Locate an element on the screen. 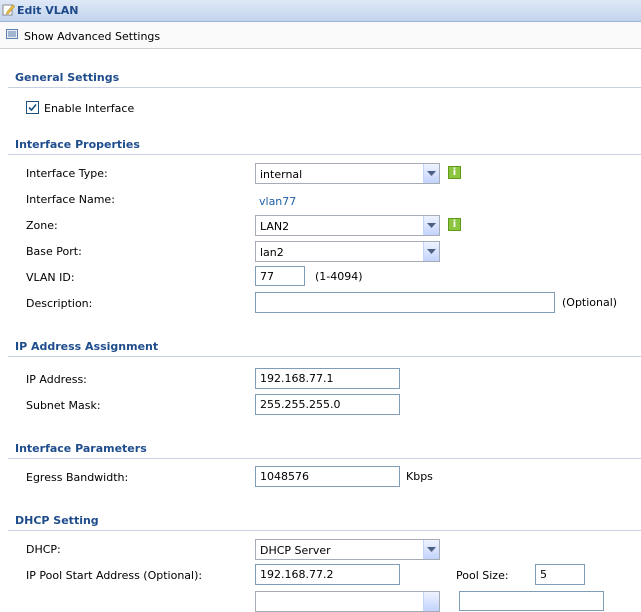  ip-address-label: IP Address: is located at coordinates (56, 379).